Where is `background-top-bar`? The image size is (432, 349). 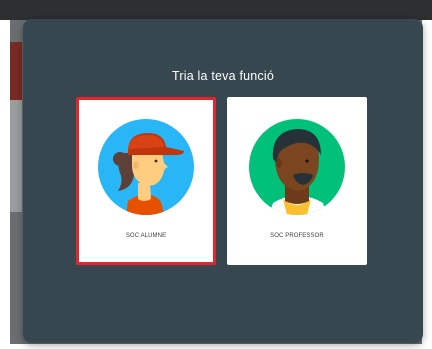 background-top-bar is located at coordinates (216, 10).